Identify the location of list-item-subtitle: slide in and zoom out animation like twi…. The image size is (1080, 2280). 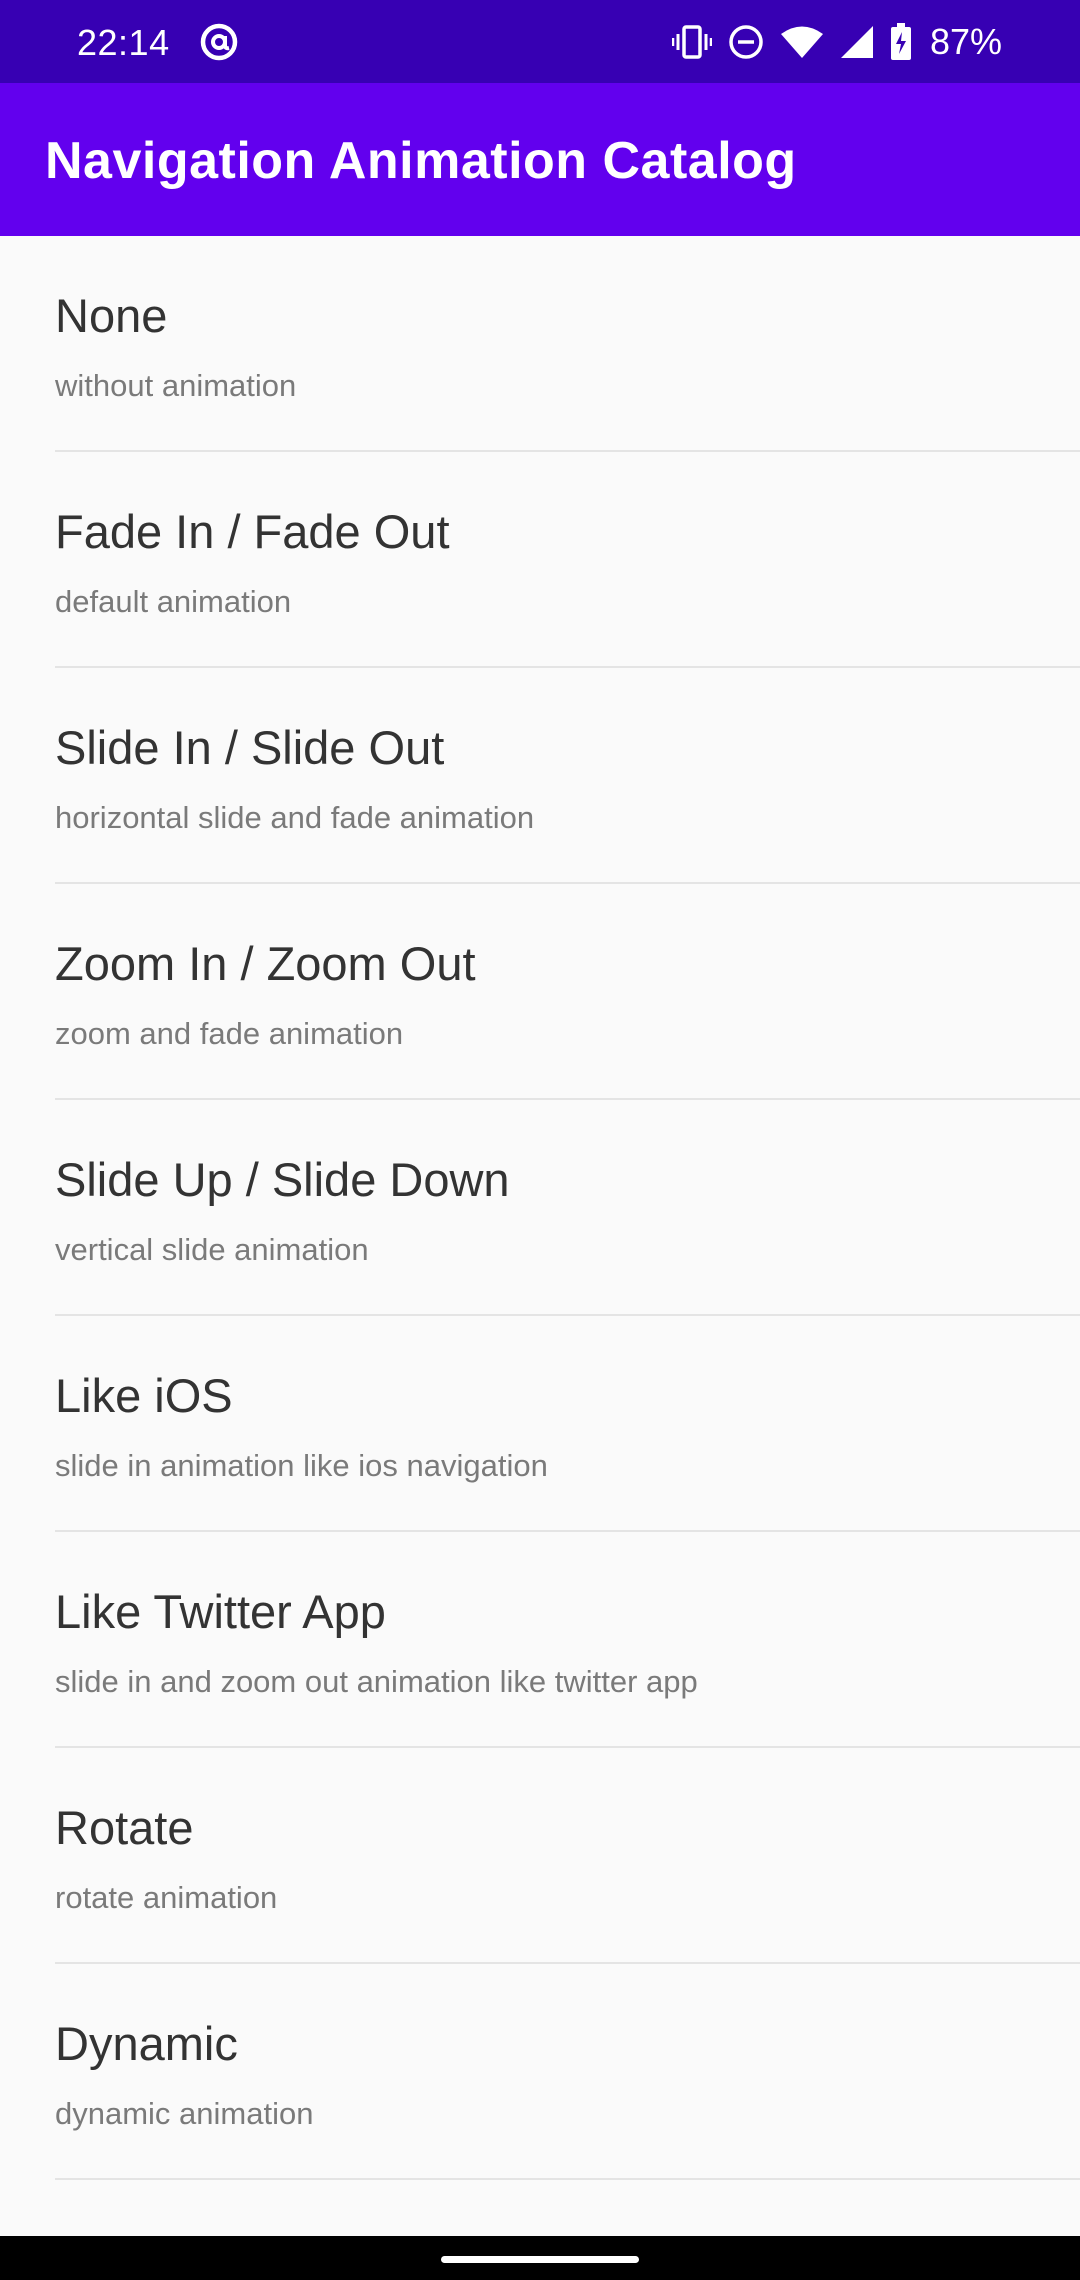
(376, 1681).